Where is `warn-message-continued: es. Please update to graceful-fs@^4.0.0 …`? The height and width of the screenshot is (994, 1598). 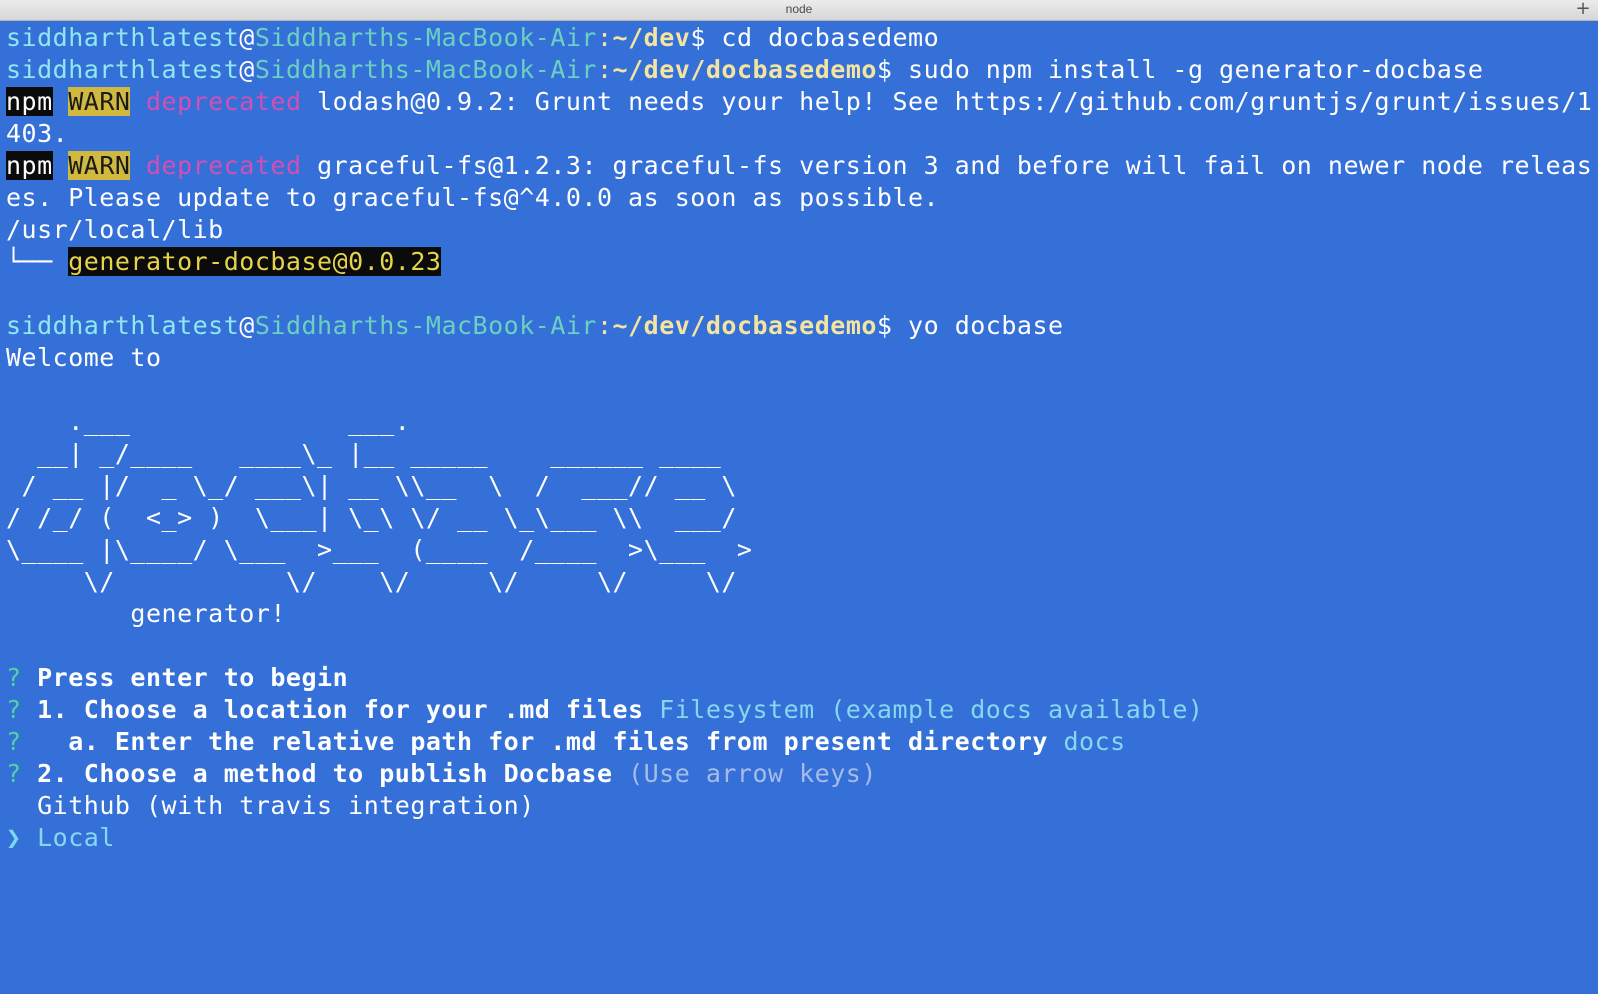
warn-message-continued: es. Please update to graceful-fs@^4.0.0 … is located at coordinates (473, 197).